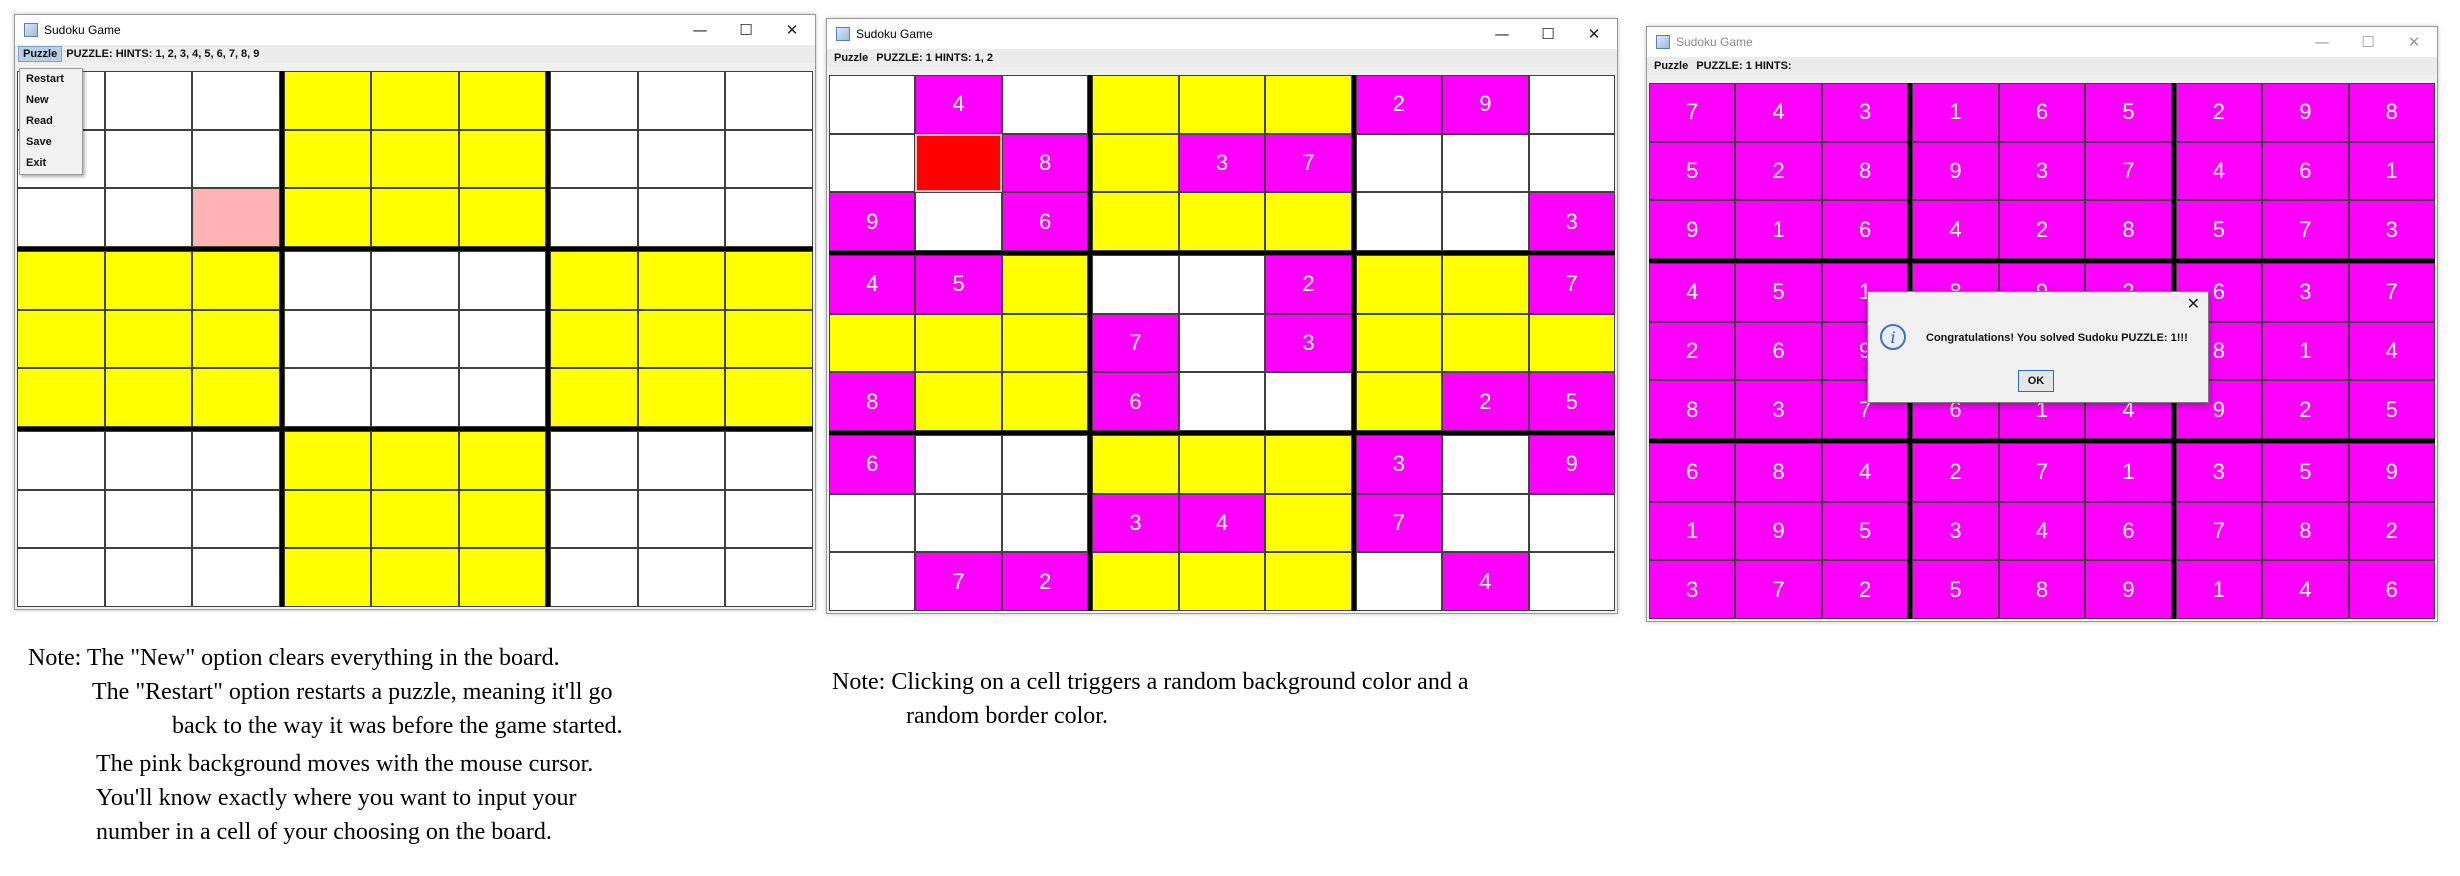 Image resolution: width=2460 pixels, height=876 pixels. Describe the element at coordinates (1548, 34) in the screenshot. I see `maximize-button: ☐` at that location.